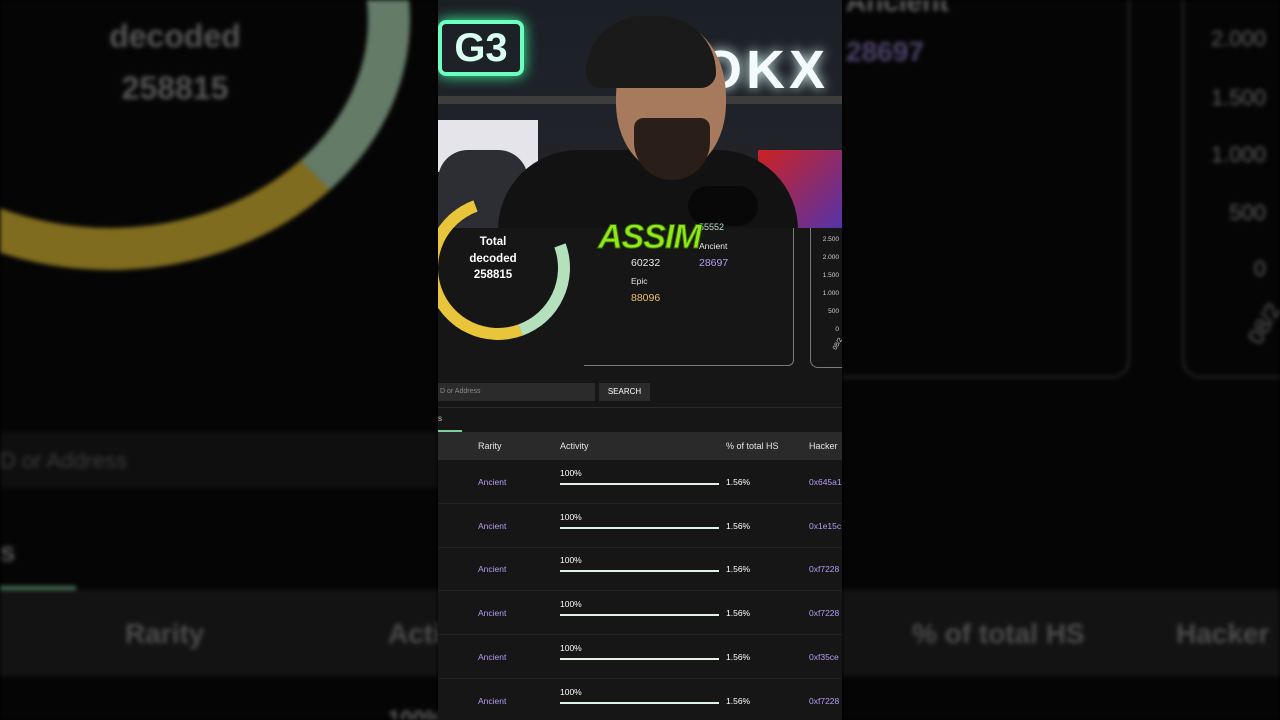 The height and width of the screenshot is (720, 1280). What do you see at coordinates (440, 418) in the screenshot?
I see `tab-active: s` at bounding box center [440, 418].